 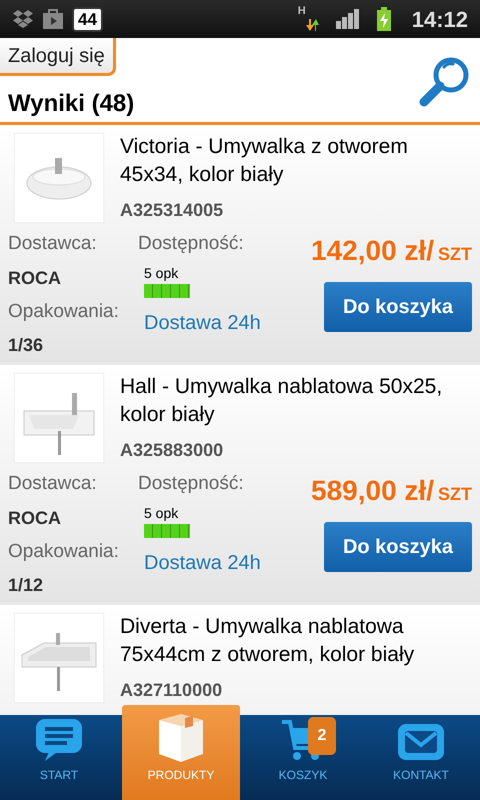 I want to click on signal-icon, so click(x=348, y=19).